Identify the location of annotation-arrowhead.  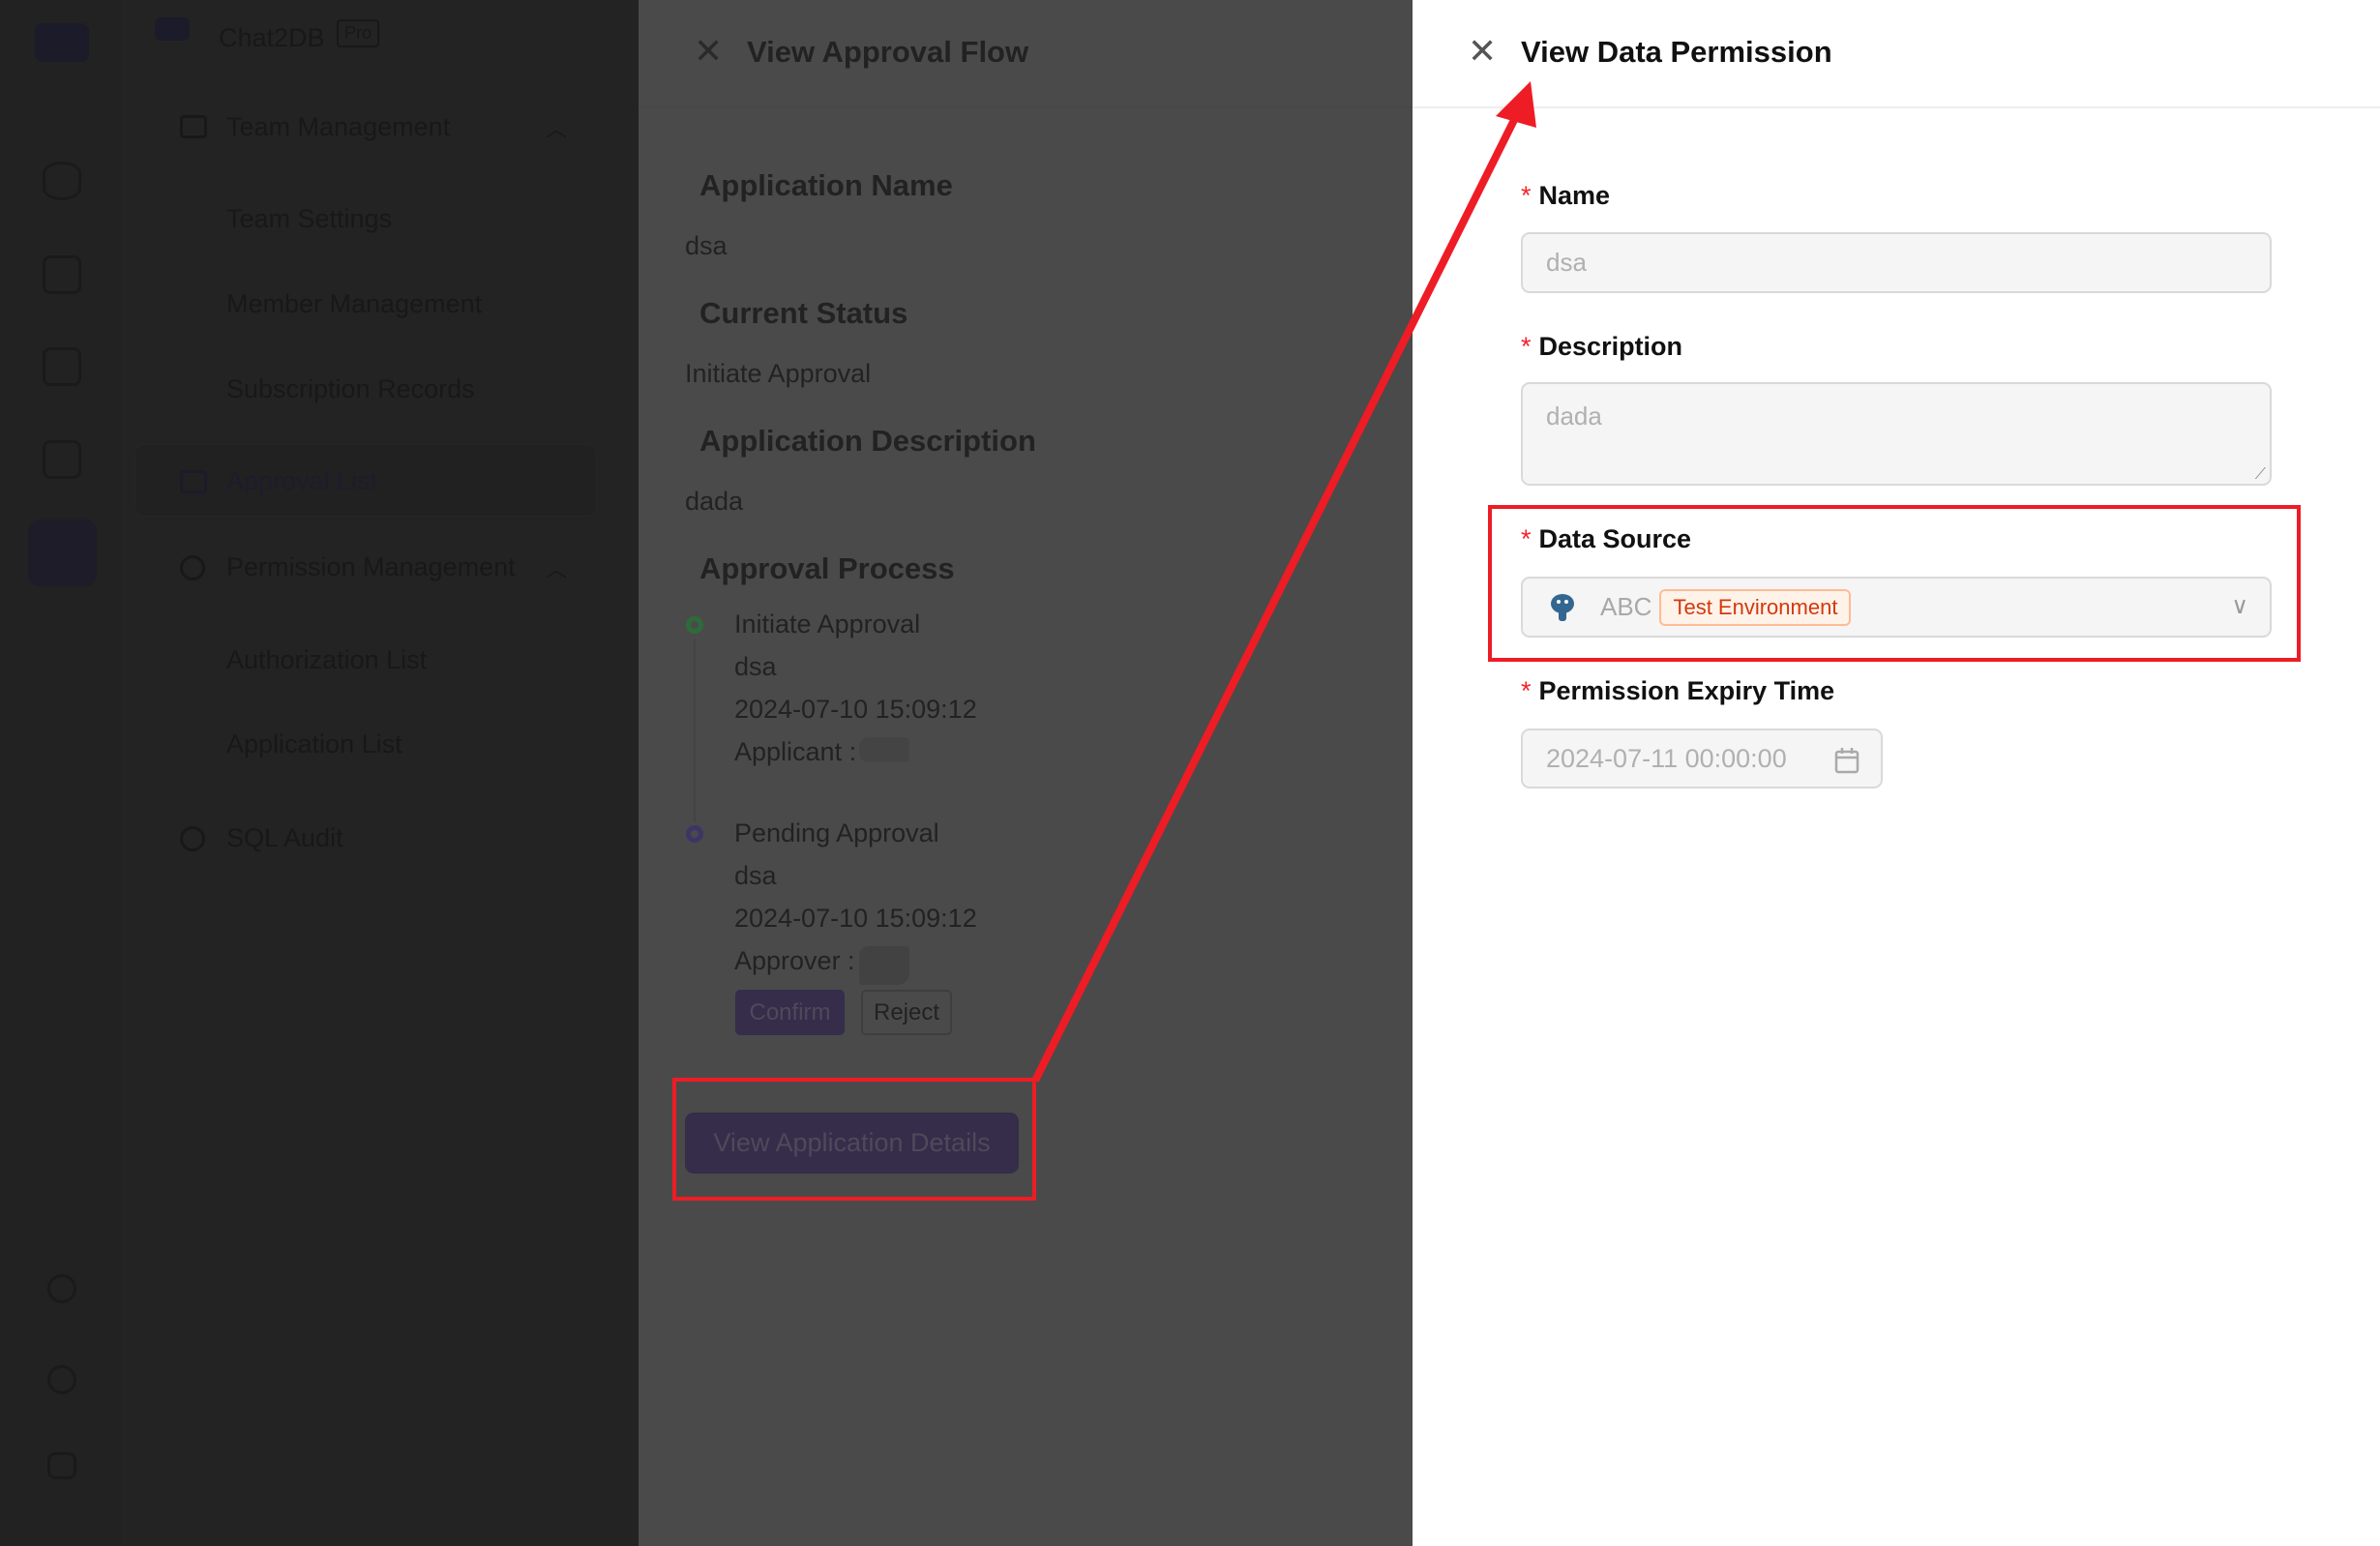
(1516, 104).